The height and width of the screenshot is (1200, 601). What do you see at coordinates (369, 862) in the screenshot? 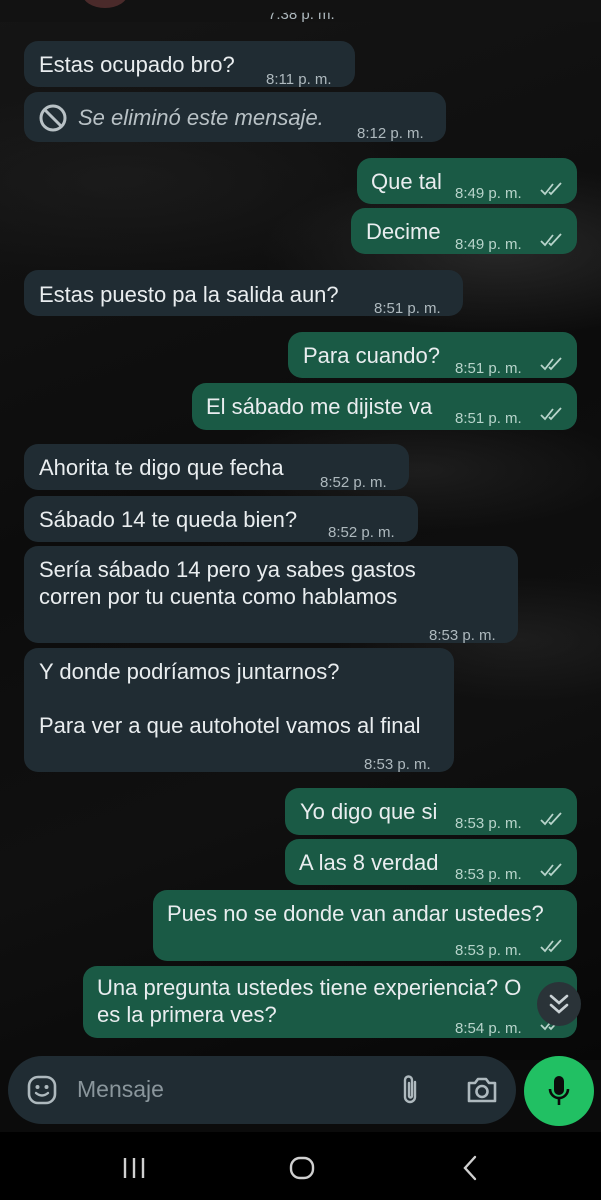
I see `message-text: A las 8 verdad` at bounding box center [369, 862].